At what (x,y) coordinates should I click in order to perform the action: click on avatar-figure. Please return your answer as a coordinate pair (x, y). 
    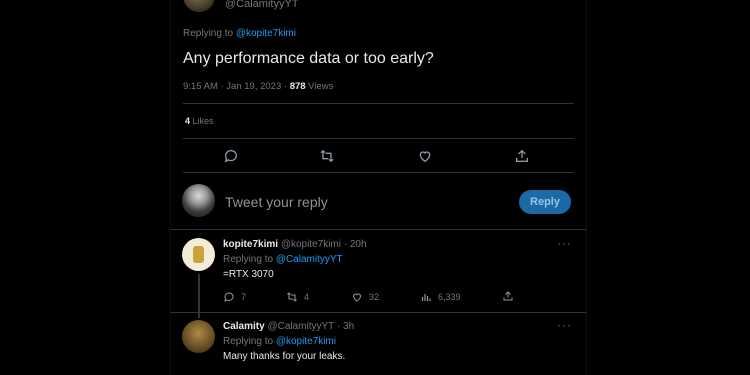
    Looking at the image, I should click on (198, 254).